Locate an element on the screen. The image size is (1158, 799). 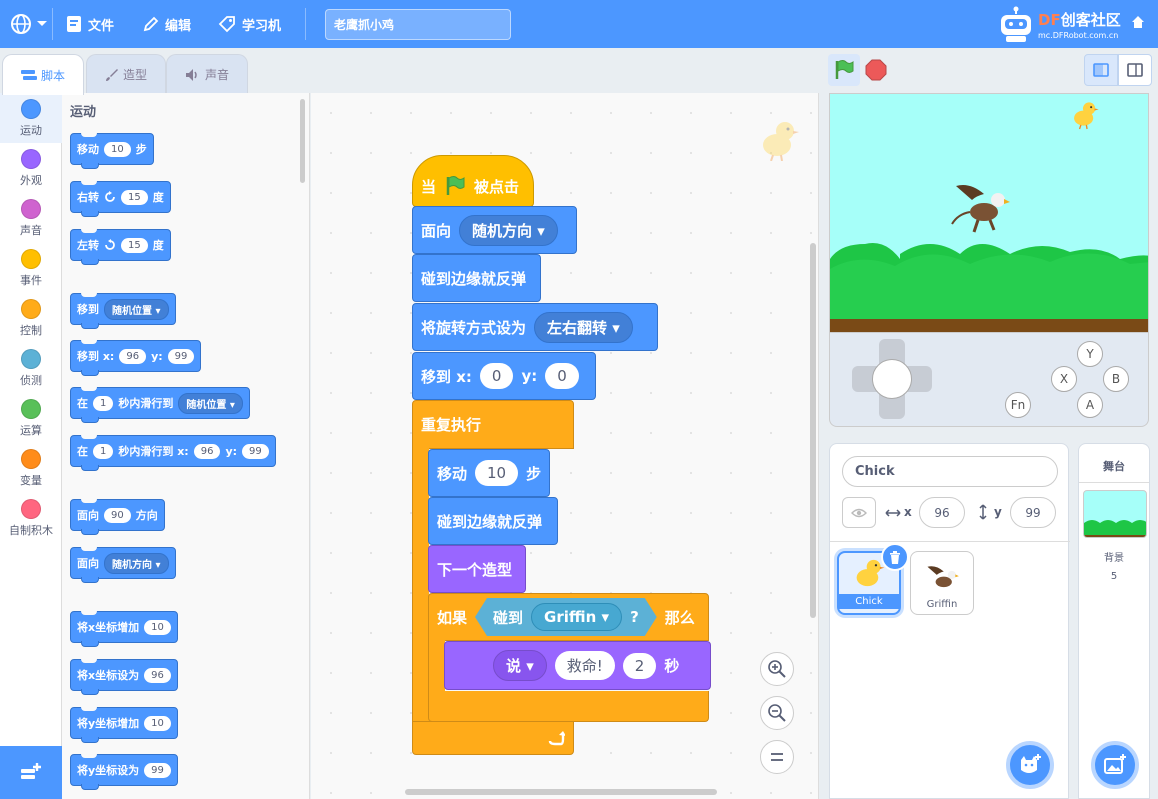
move-steps-block: 移动 10 步 is located at coordinates (489, 473).